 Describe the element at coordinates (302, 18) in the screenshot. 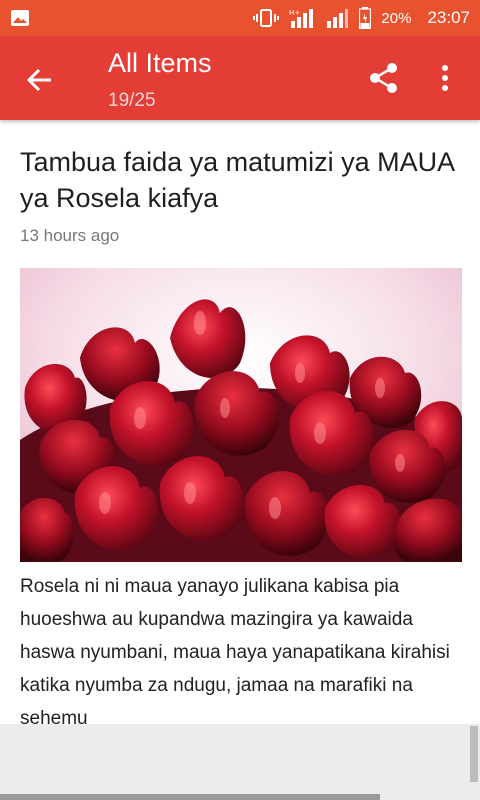

I see `signal-icon: H+` at that location.